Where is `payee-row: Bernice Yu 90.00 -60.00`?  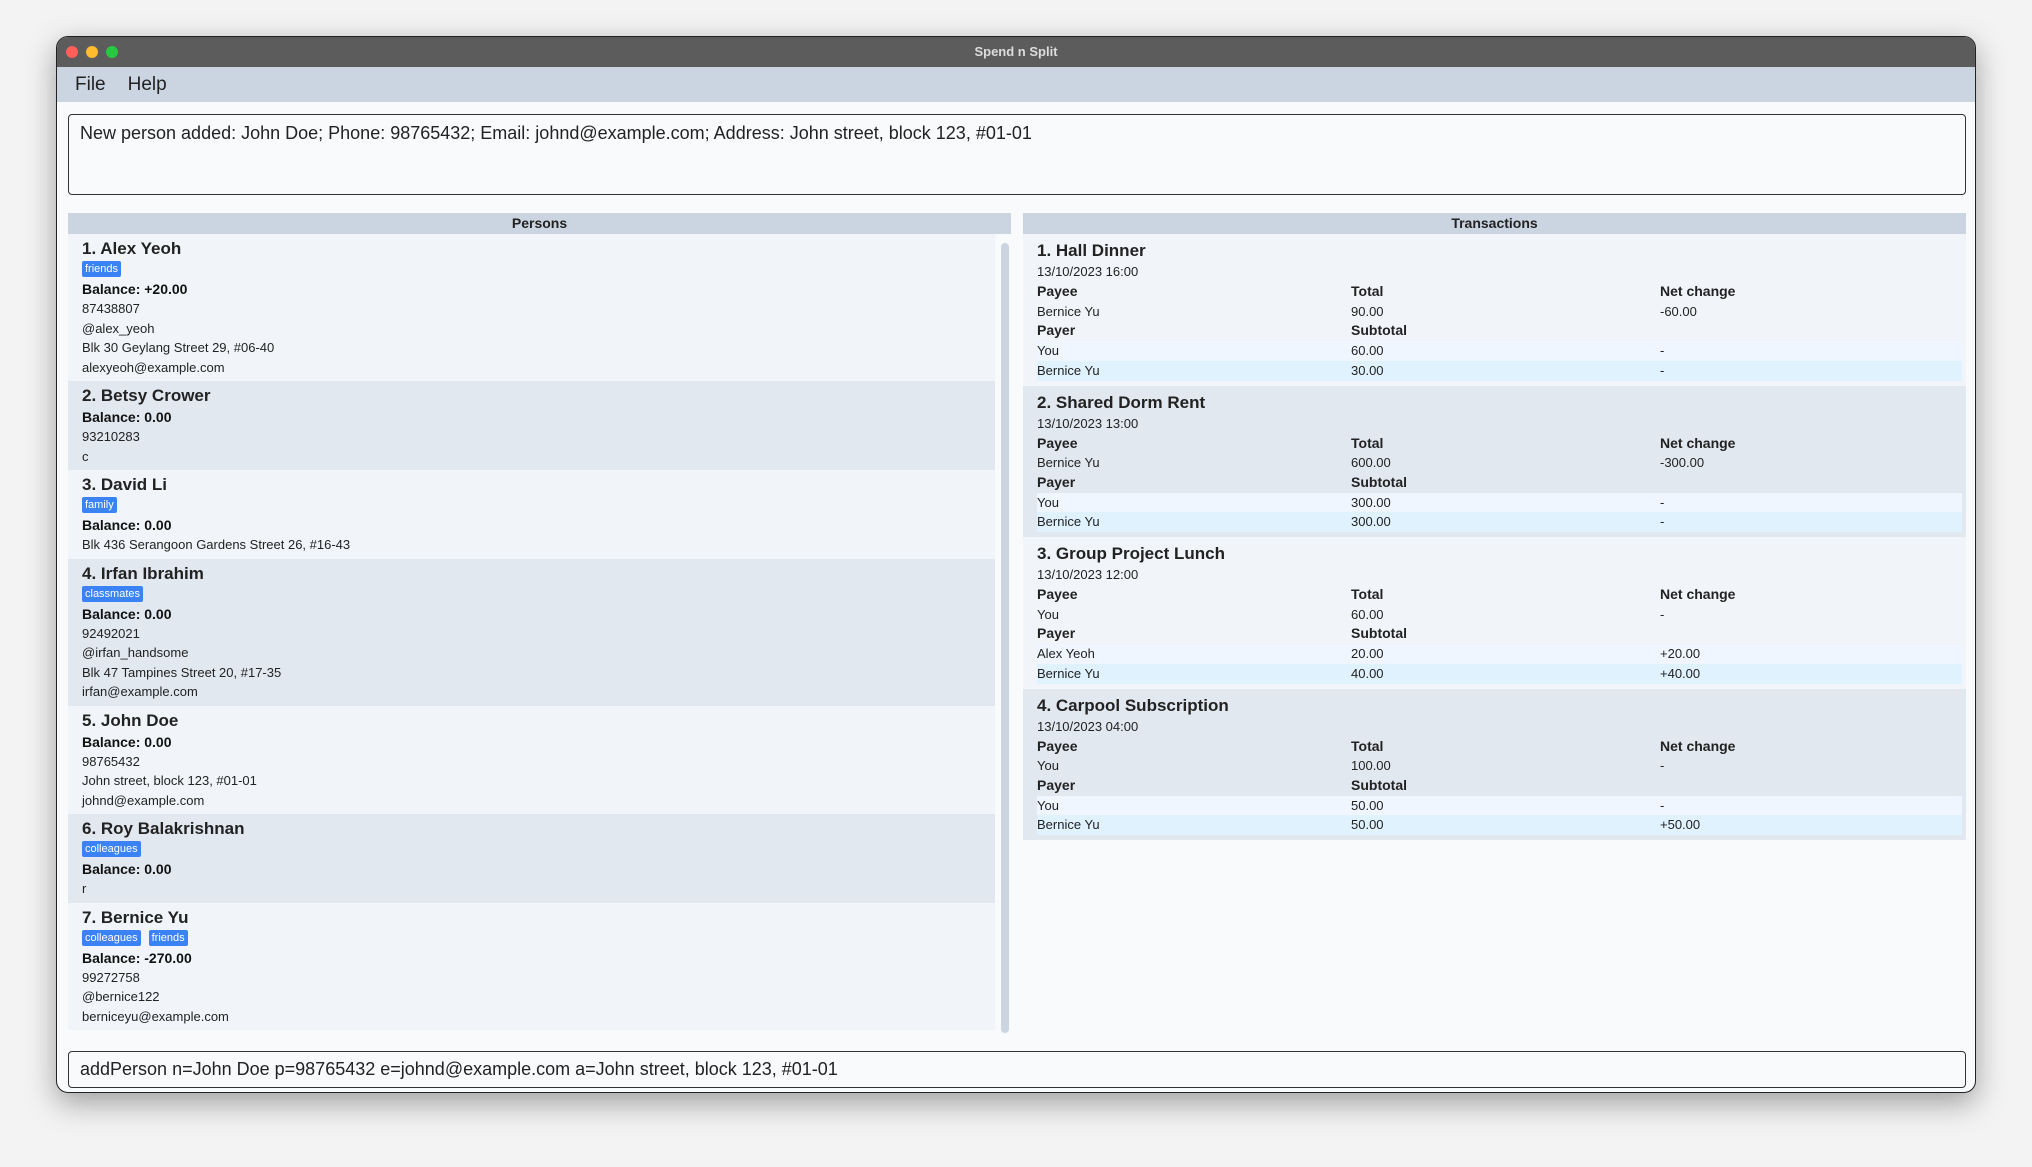
payee-row: Bernice Yu 90.00 -60.00 is located at coordinates (1499, 312).